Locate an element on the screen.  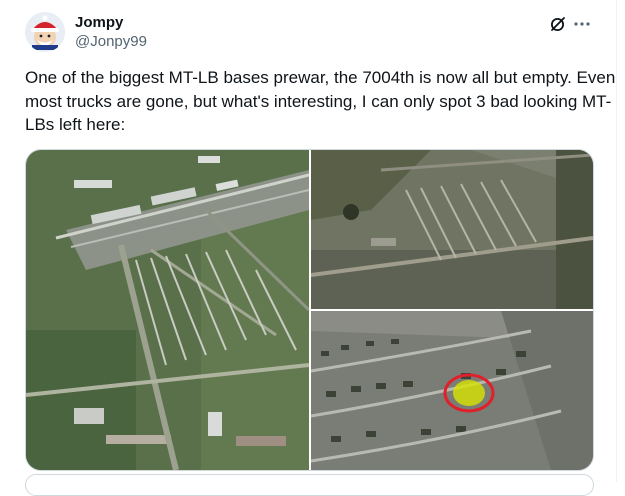
avatar is located at coordinates (45, 32).